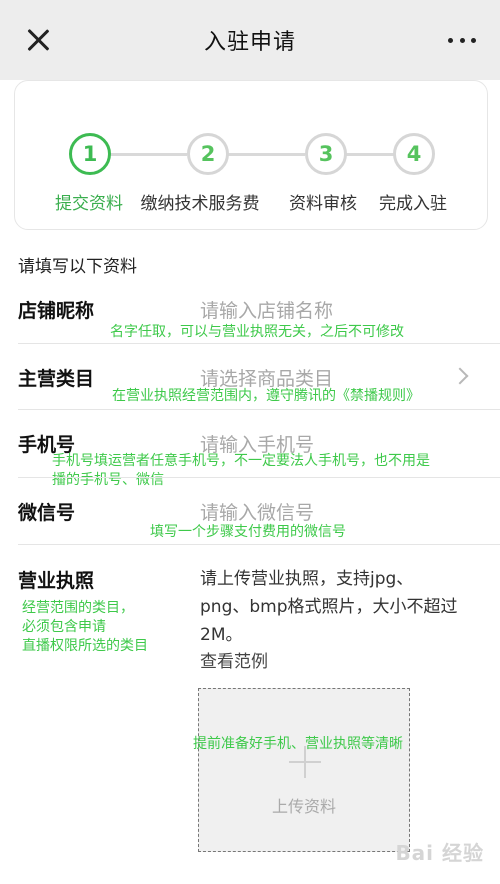 Image resolution: width=500 pixels, height=884 pixels. Describe the element at coordinates (298, 744) in the screenshot. I see `upload-annotation: 提前准备好手机、营业执照等清晰` at that location.